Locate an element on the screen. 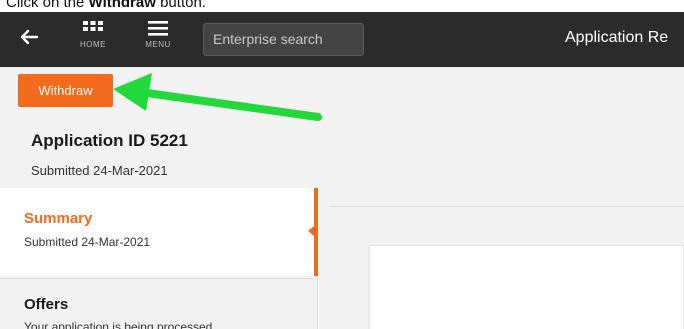  instruction-text: Click on the Withdraw button. is located at coordinates (342, 6).